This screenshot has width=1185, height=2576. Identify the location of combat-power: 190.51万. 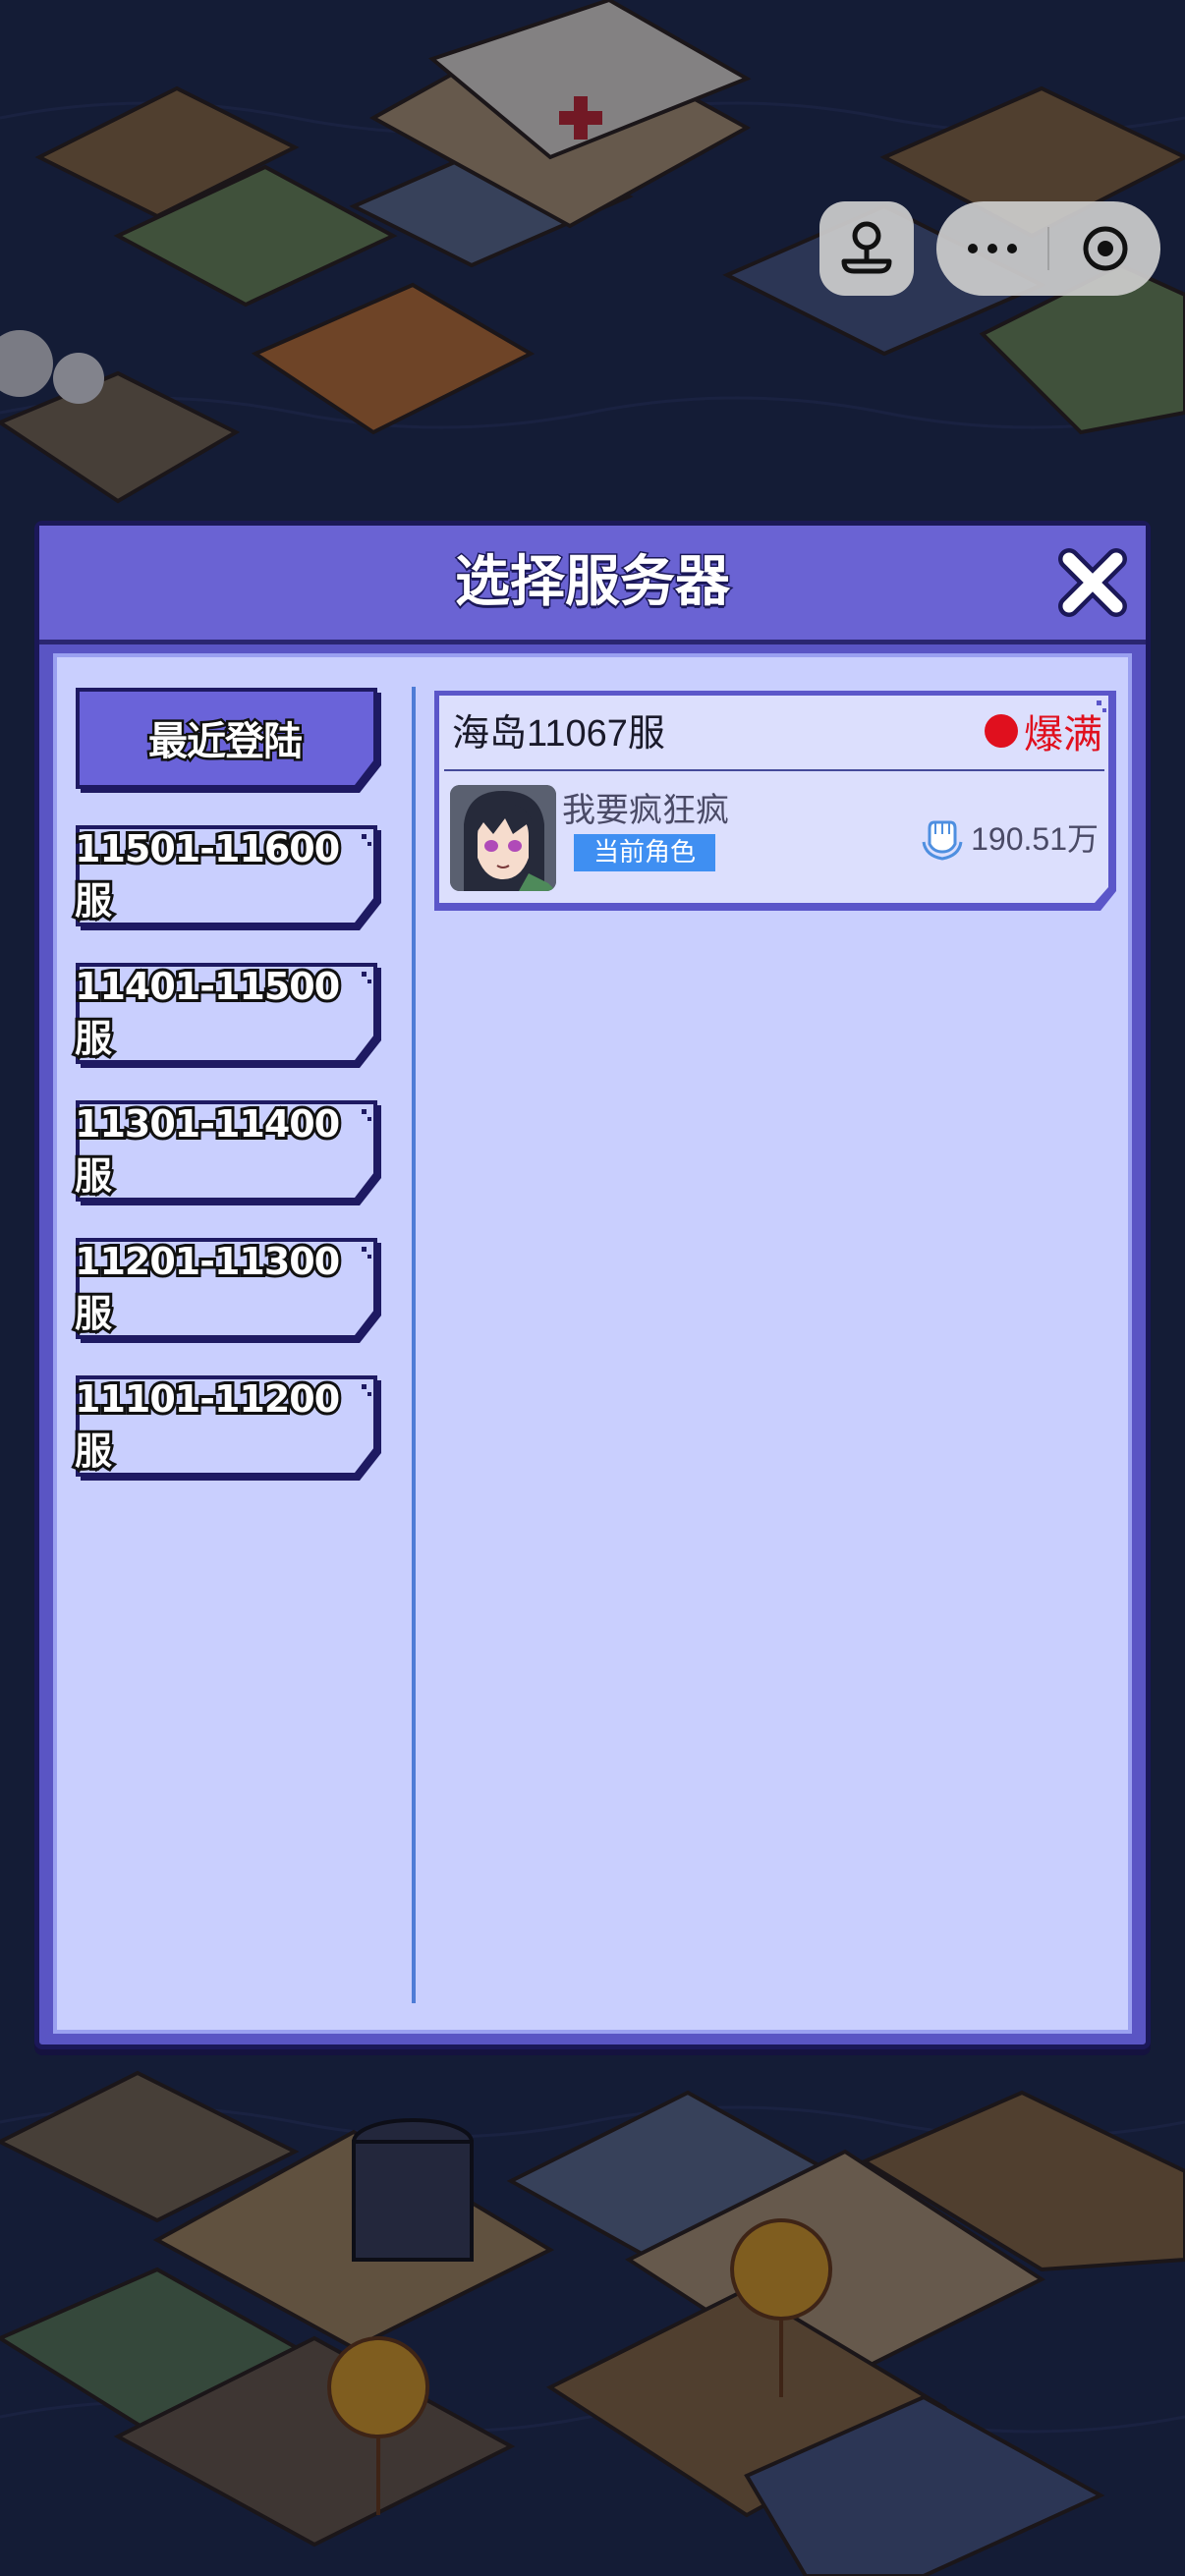
(1009, 837).